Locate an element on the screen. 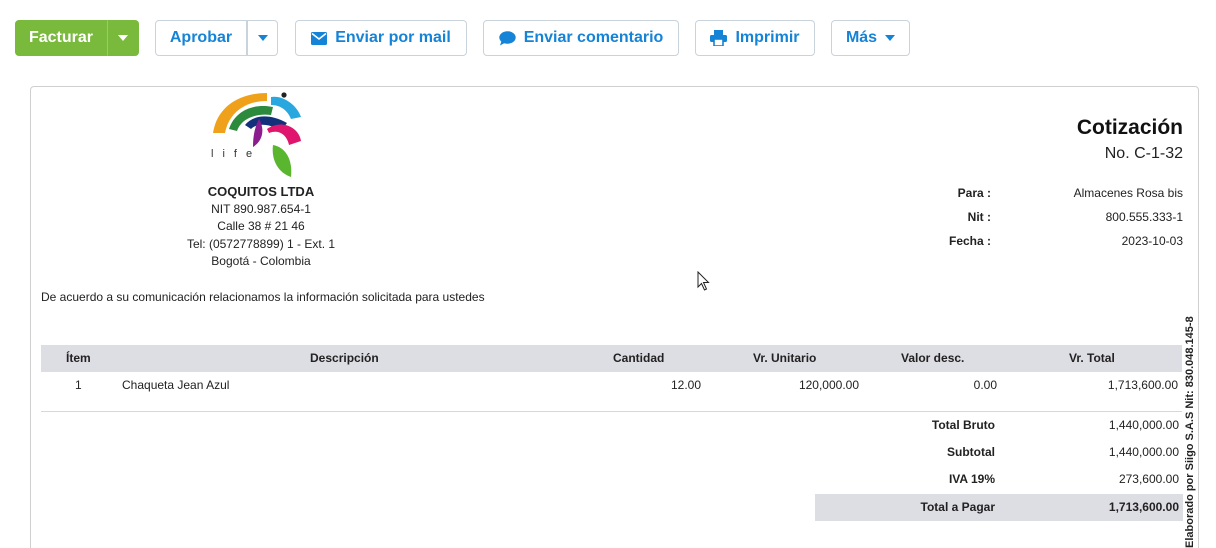 This screenshot has height=548, width=1216. fecha-value: 2023-10-03 is located at coordinates (1152, 241).